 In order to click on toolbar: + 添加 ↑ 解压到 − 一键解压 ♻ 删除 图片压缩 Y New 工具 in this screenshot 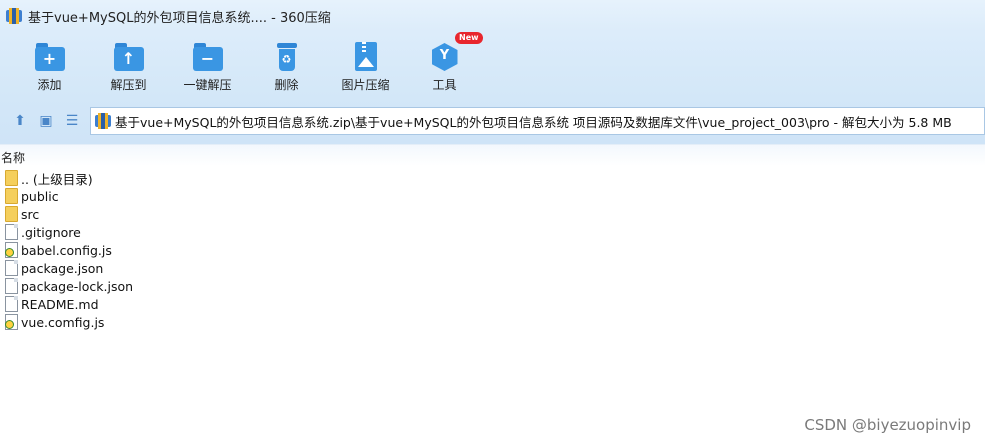, I will do `click(492, 65)`.